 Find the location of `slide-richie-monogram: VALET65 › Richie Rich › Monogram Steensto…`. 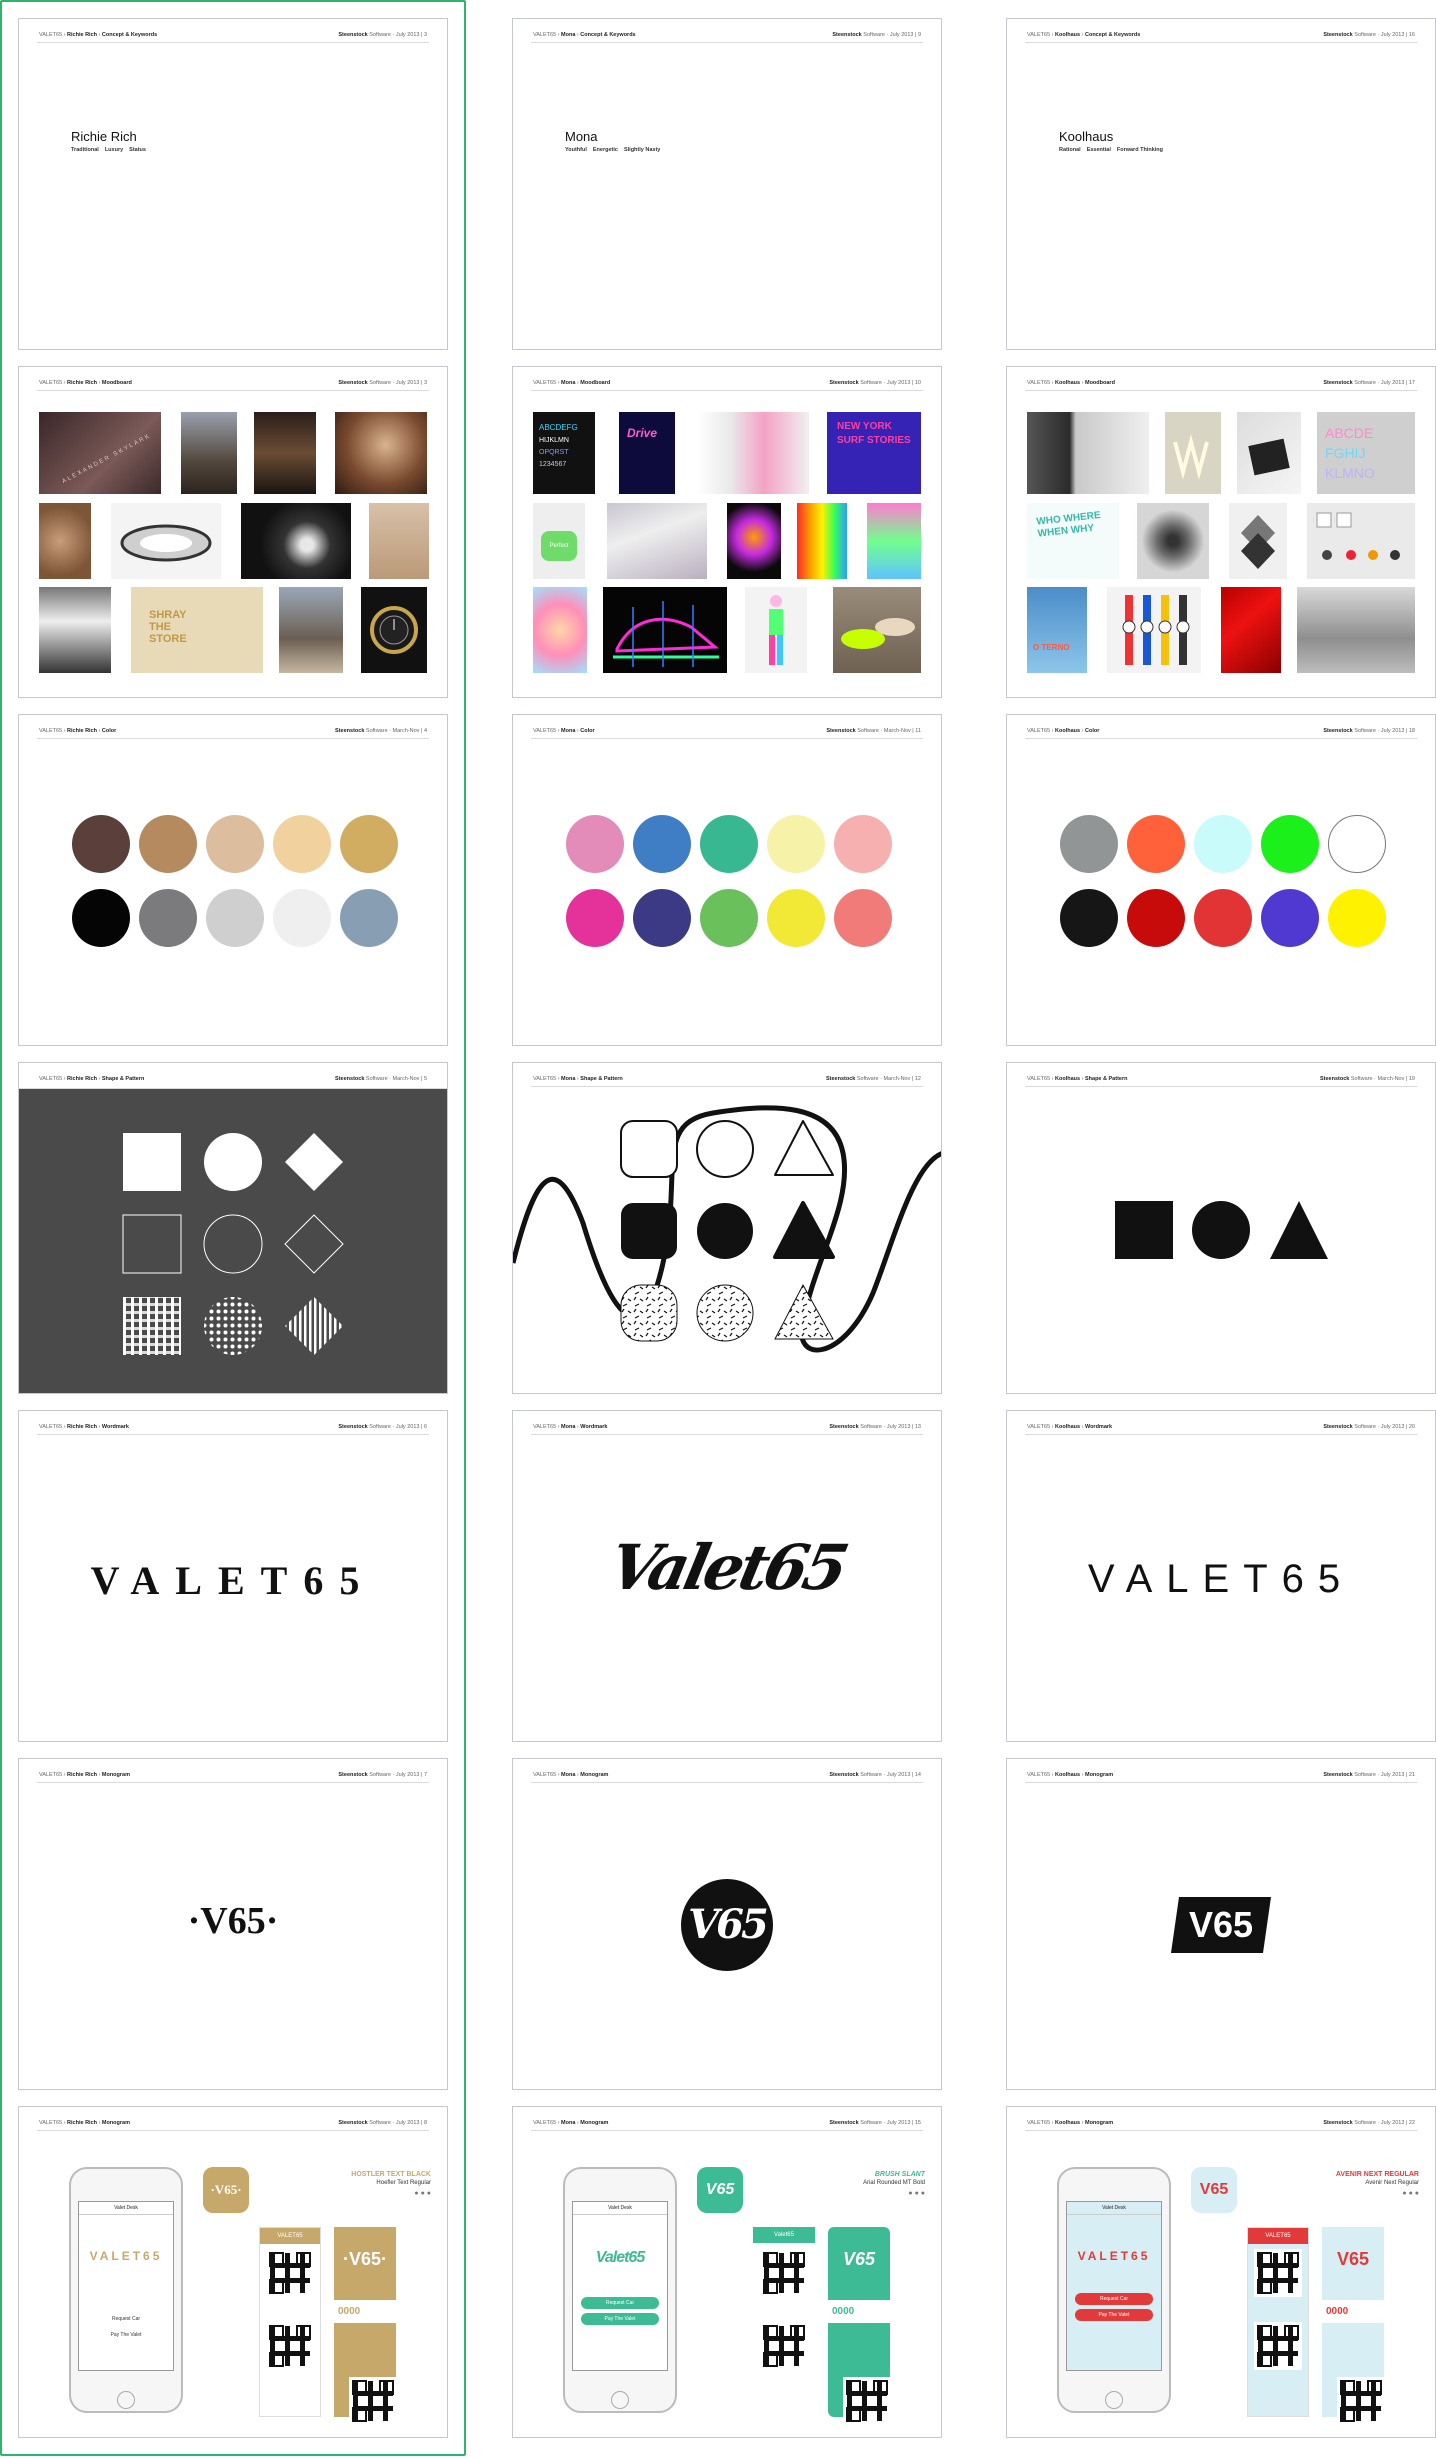

slide-richie-monogram: VALET65 › Richie Rich › Monogram Steensto… is located at coordinates (233, 1924).